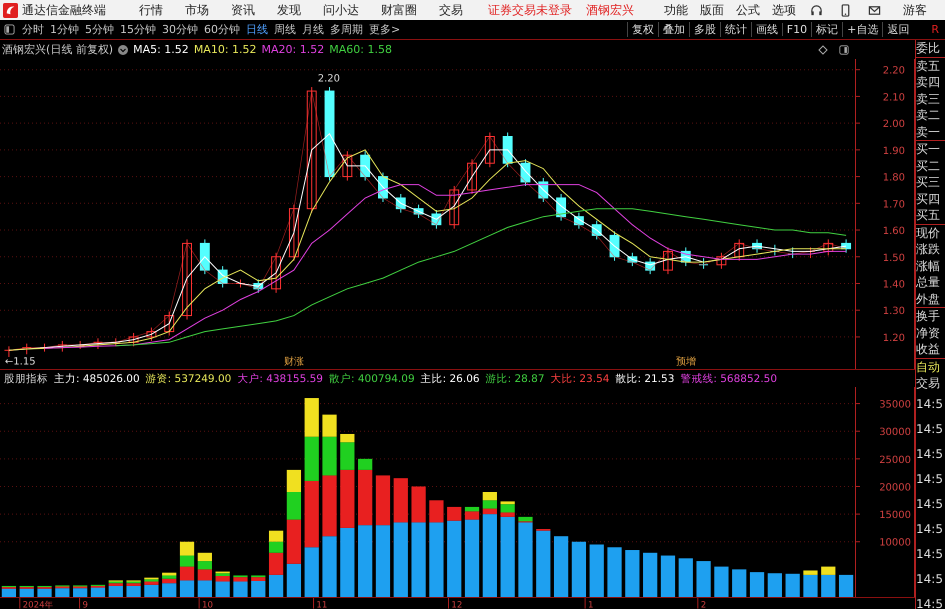 The height and width of the screenshot is (609, 945). Describe the element at coordinates (930, 232) in the screenshot. I see `quote-field-label: 现价` at that location.